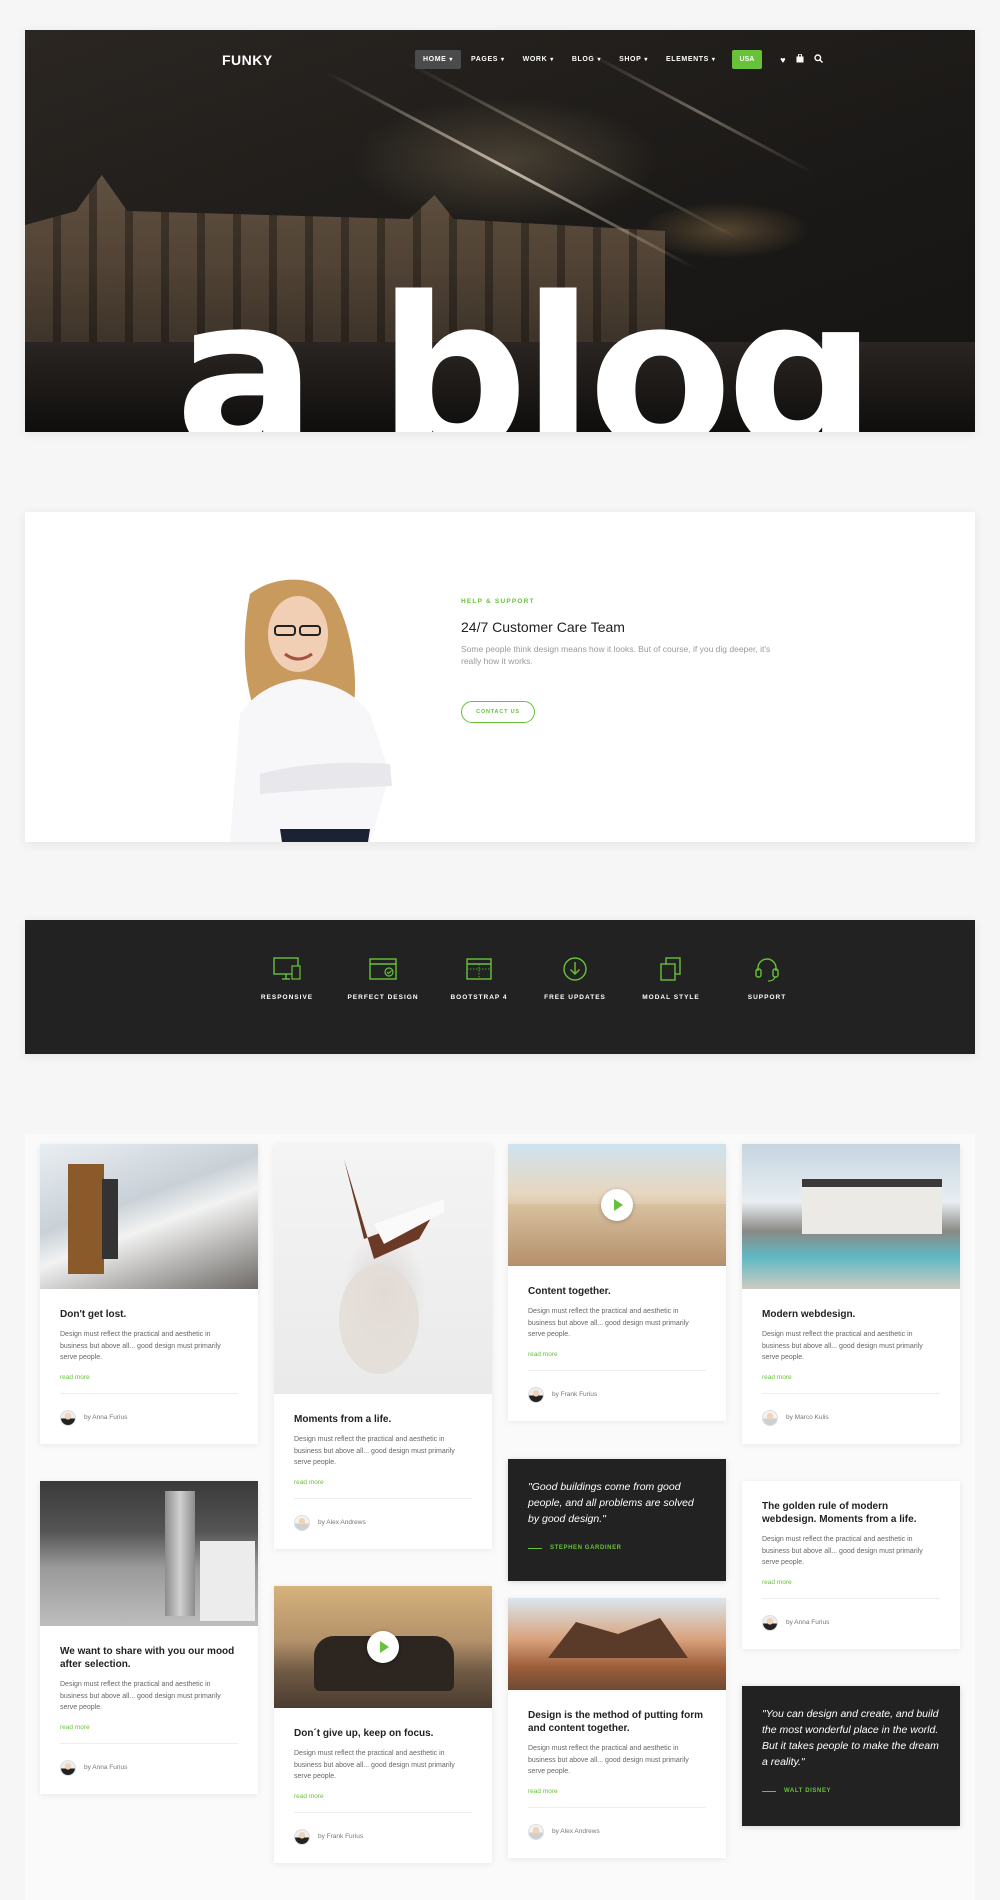 This screenshot has height=1900, width=1000. What do you see at coordinates (287, 997) in the screenshot?
I see `feature-label: RESPONSIVE` at bounding box center [287, 997].